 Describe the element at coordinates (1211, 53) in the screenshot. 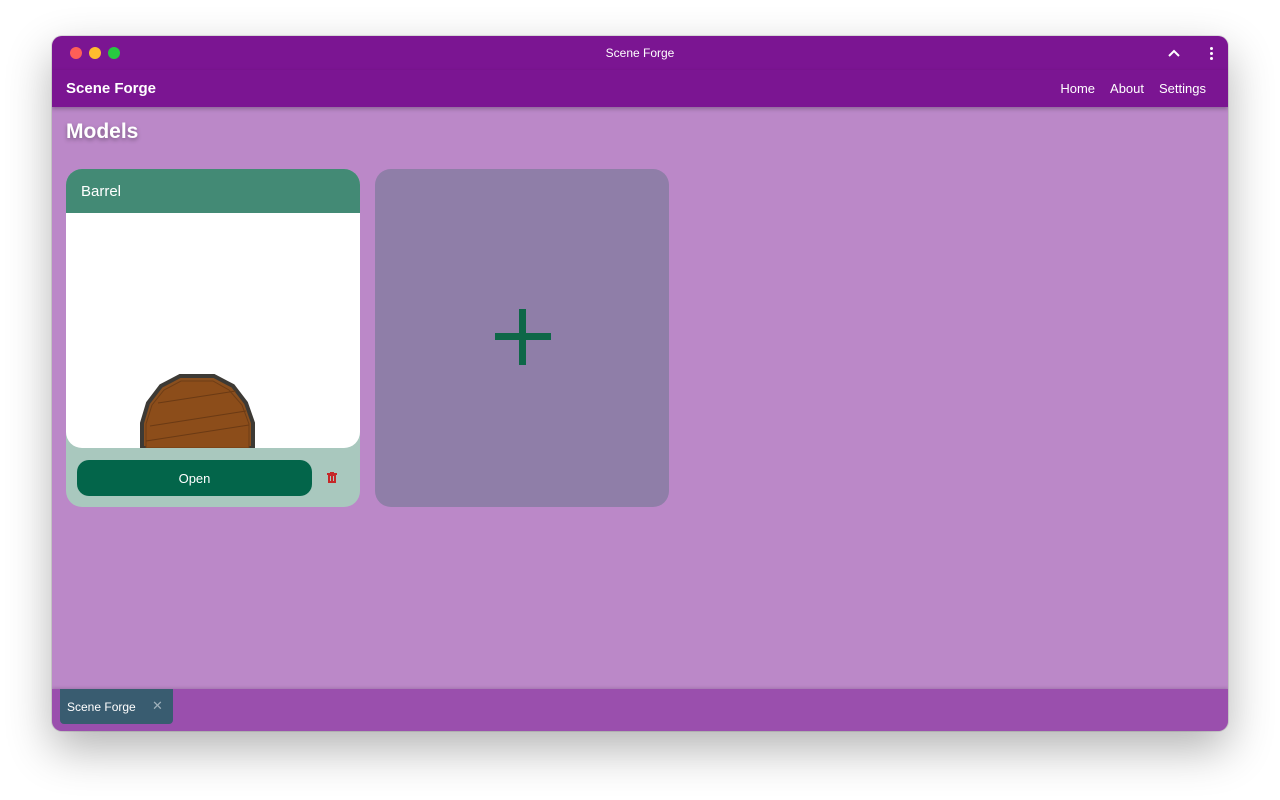

I see `more-vert-icon` at that location.